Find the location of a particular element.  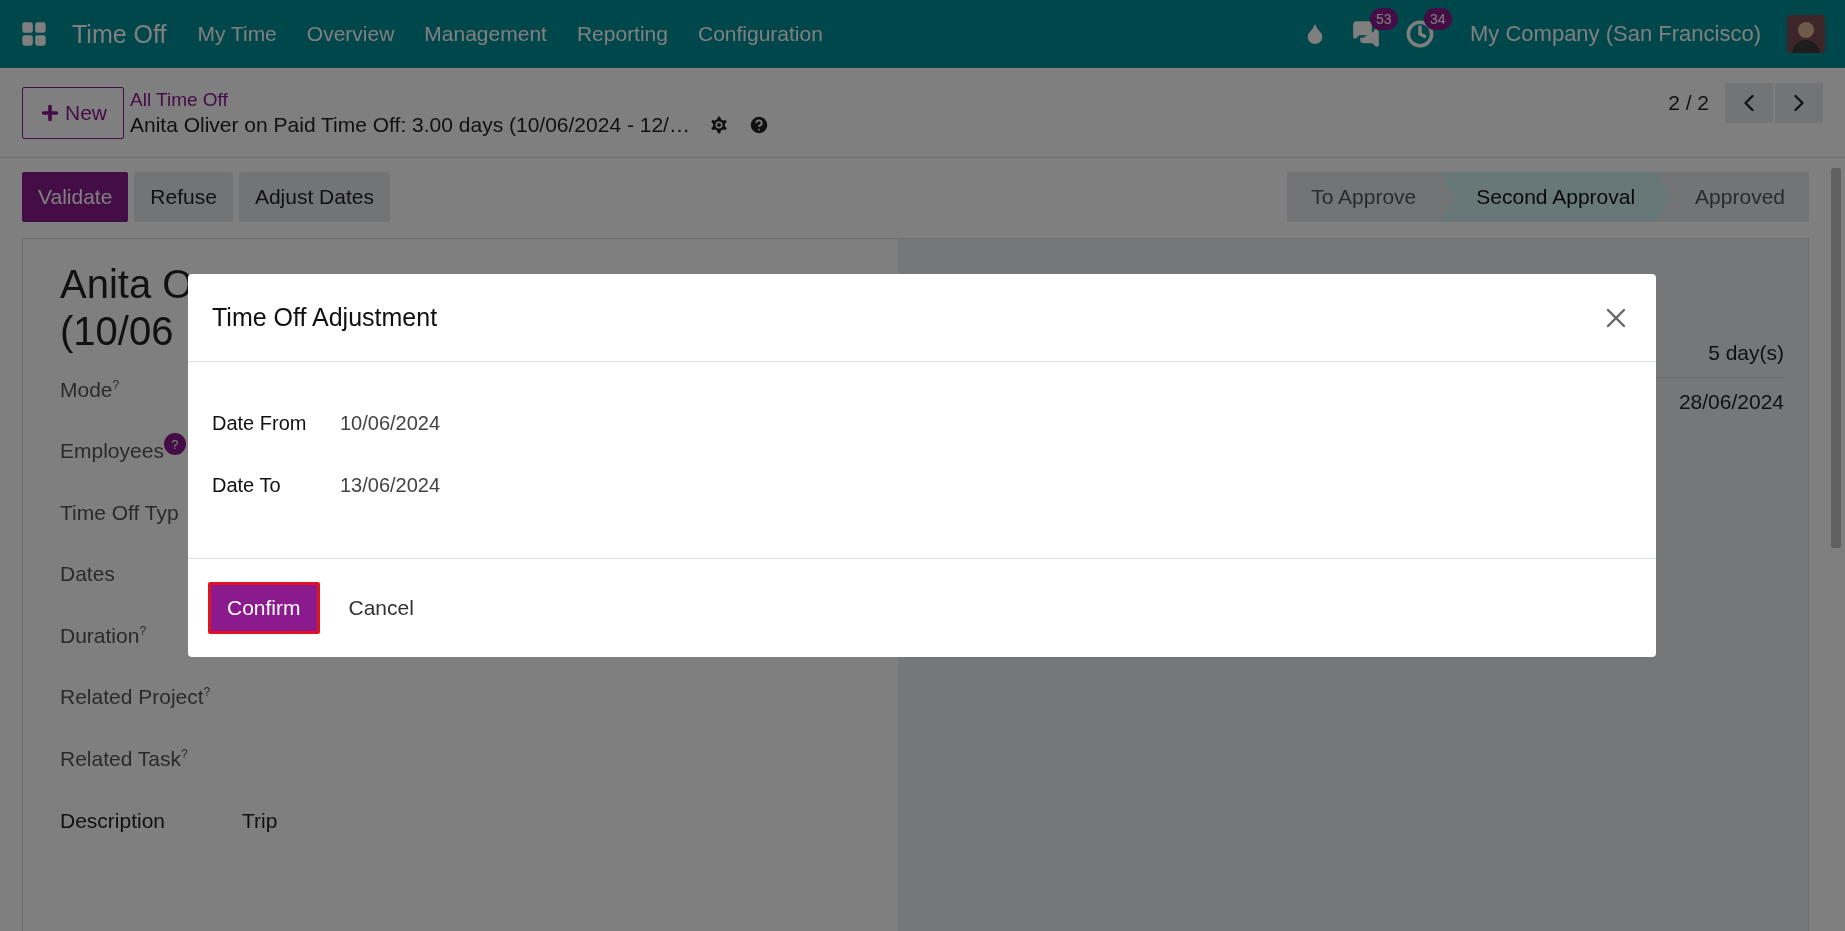

field-value: 13/06/2024 is located at coordinates (390, 485).